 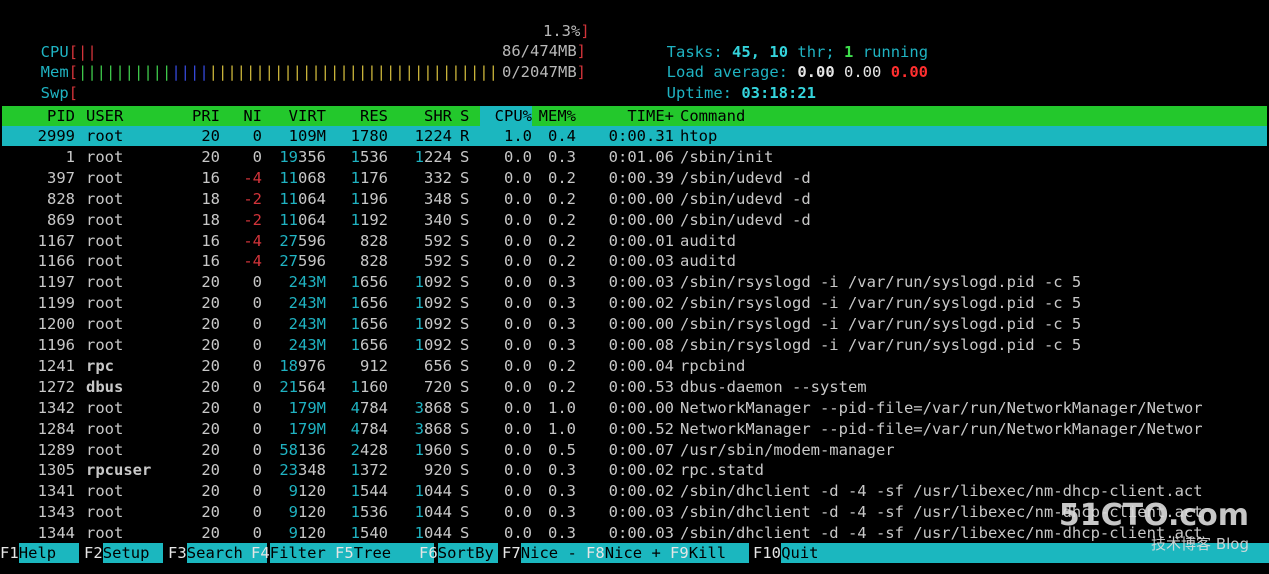 I want to click on cell-user: dbus, so click(x=105, y=386).